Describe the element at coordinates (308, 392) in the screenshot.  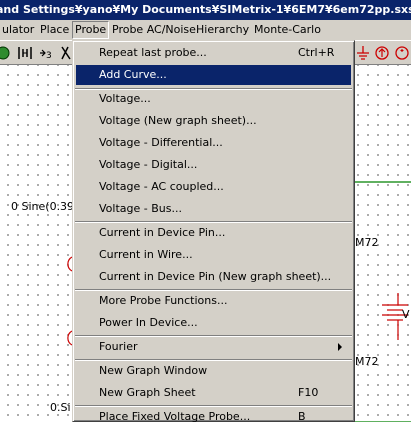
I see `menu-item-shortcut: F10` at that location.